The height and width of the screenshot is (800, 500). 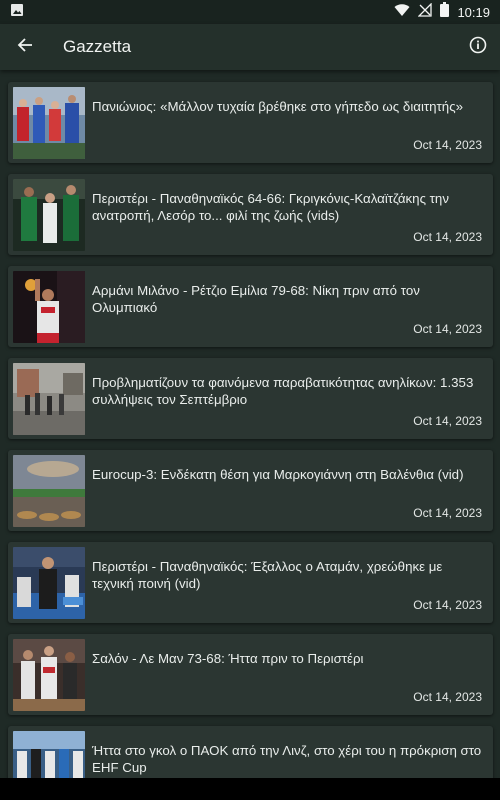 What do you see at coordinates (445, 12) in the screenshot?
I see `battery-icon` at bounding box center [445, 12].